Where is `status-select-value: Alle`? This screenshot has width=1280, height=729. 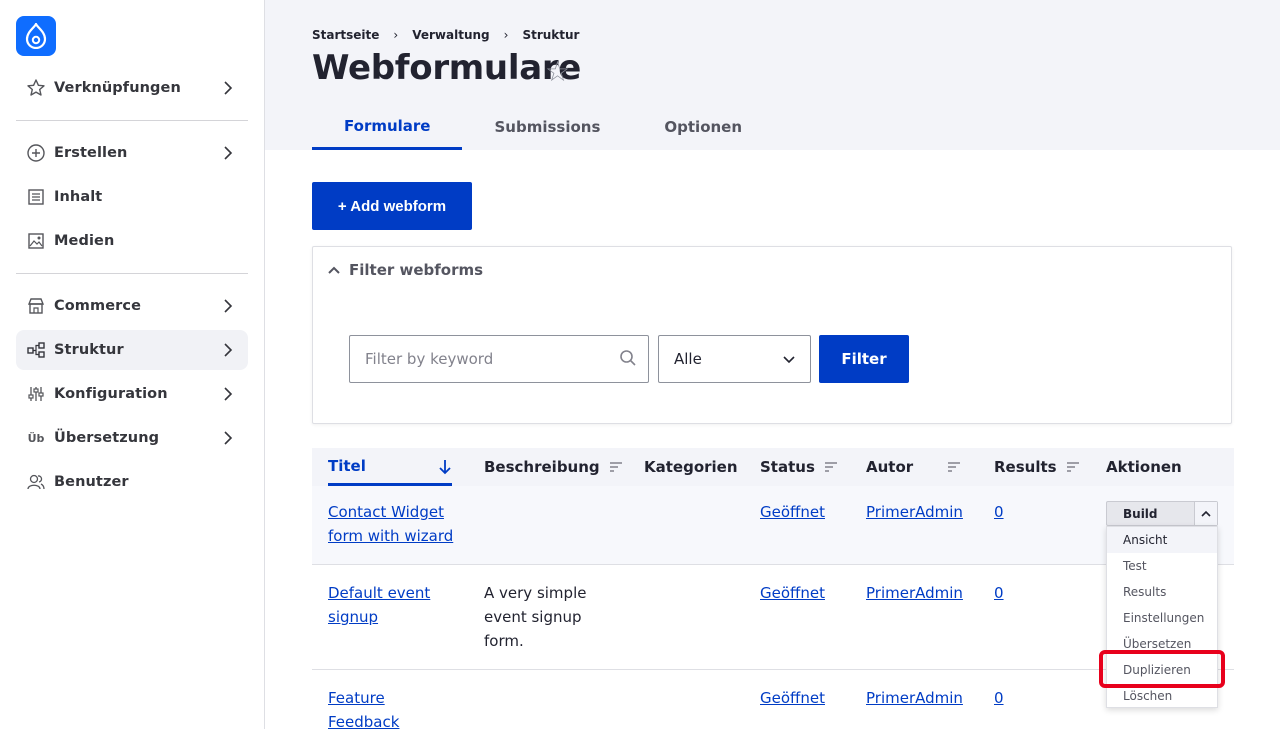
status-select-value: Alle is located at coordinates (688, 359).